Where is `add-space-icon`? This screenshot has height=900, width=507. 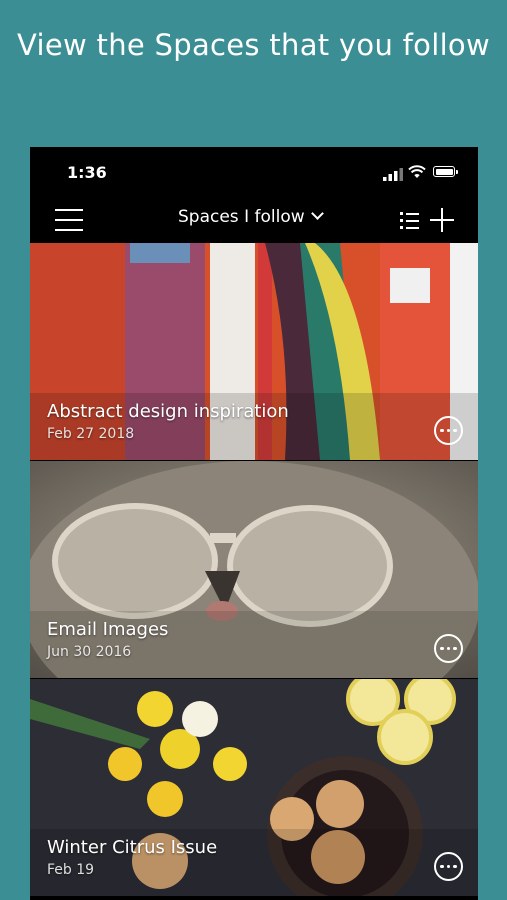
add-space-icon is located at coordinates (442, 220).